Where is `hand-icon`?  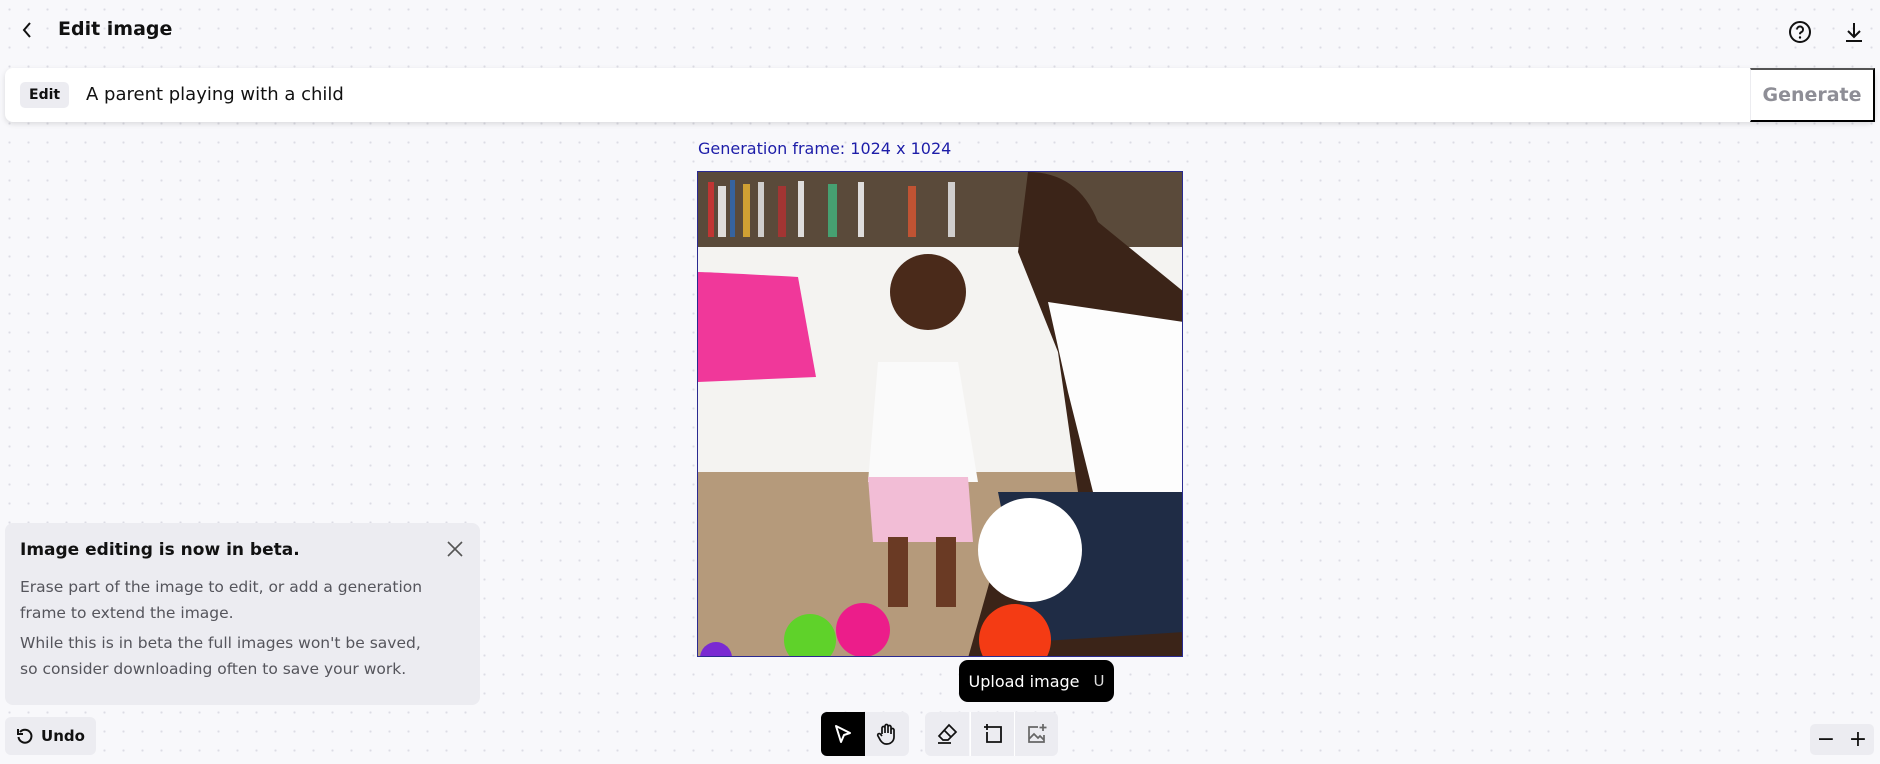 hand-icon is located at coordinates (885, 734).